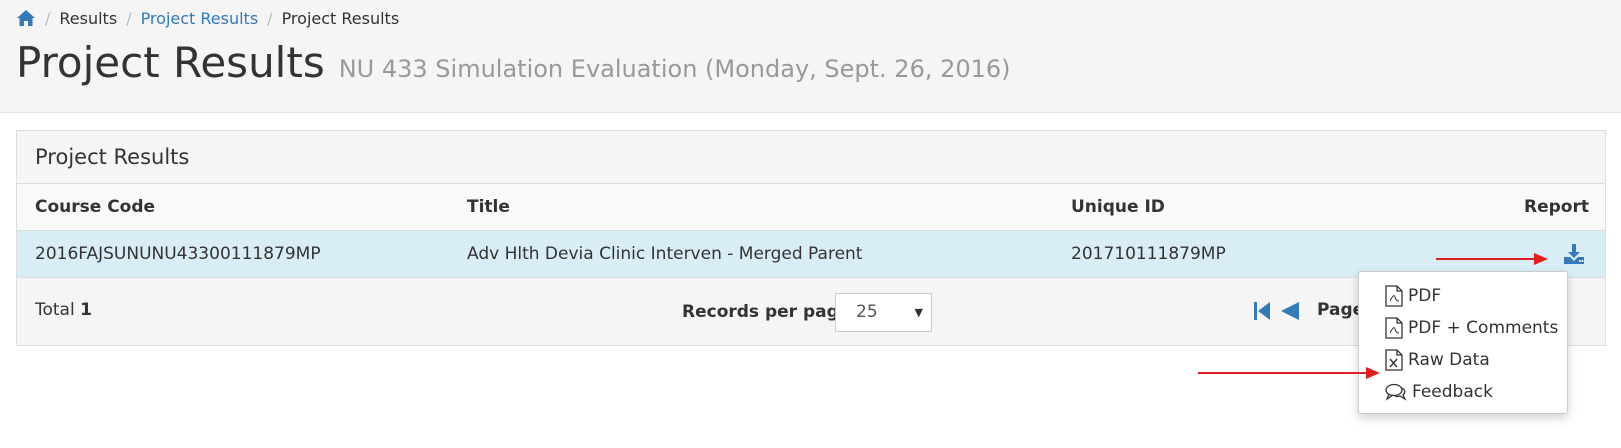  Describe the element at coordinates (1394, 360) in the screenshot. I see `excel-file-icon` at that location.